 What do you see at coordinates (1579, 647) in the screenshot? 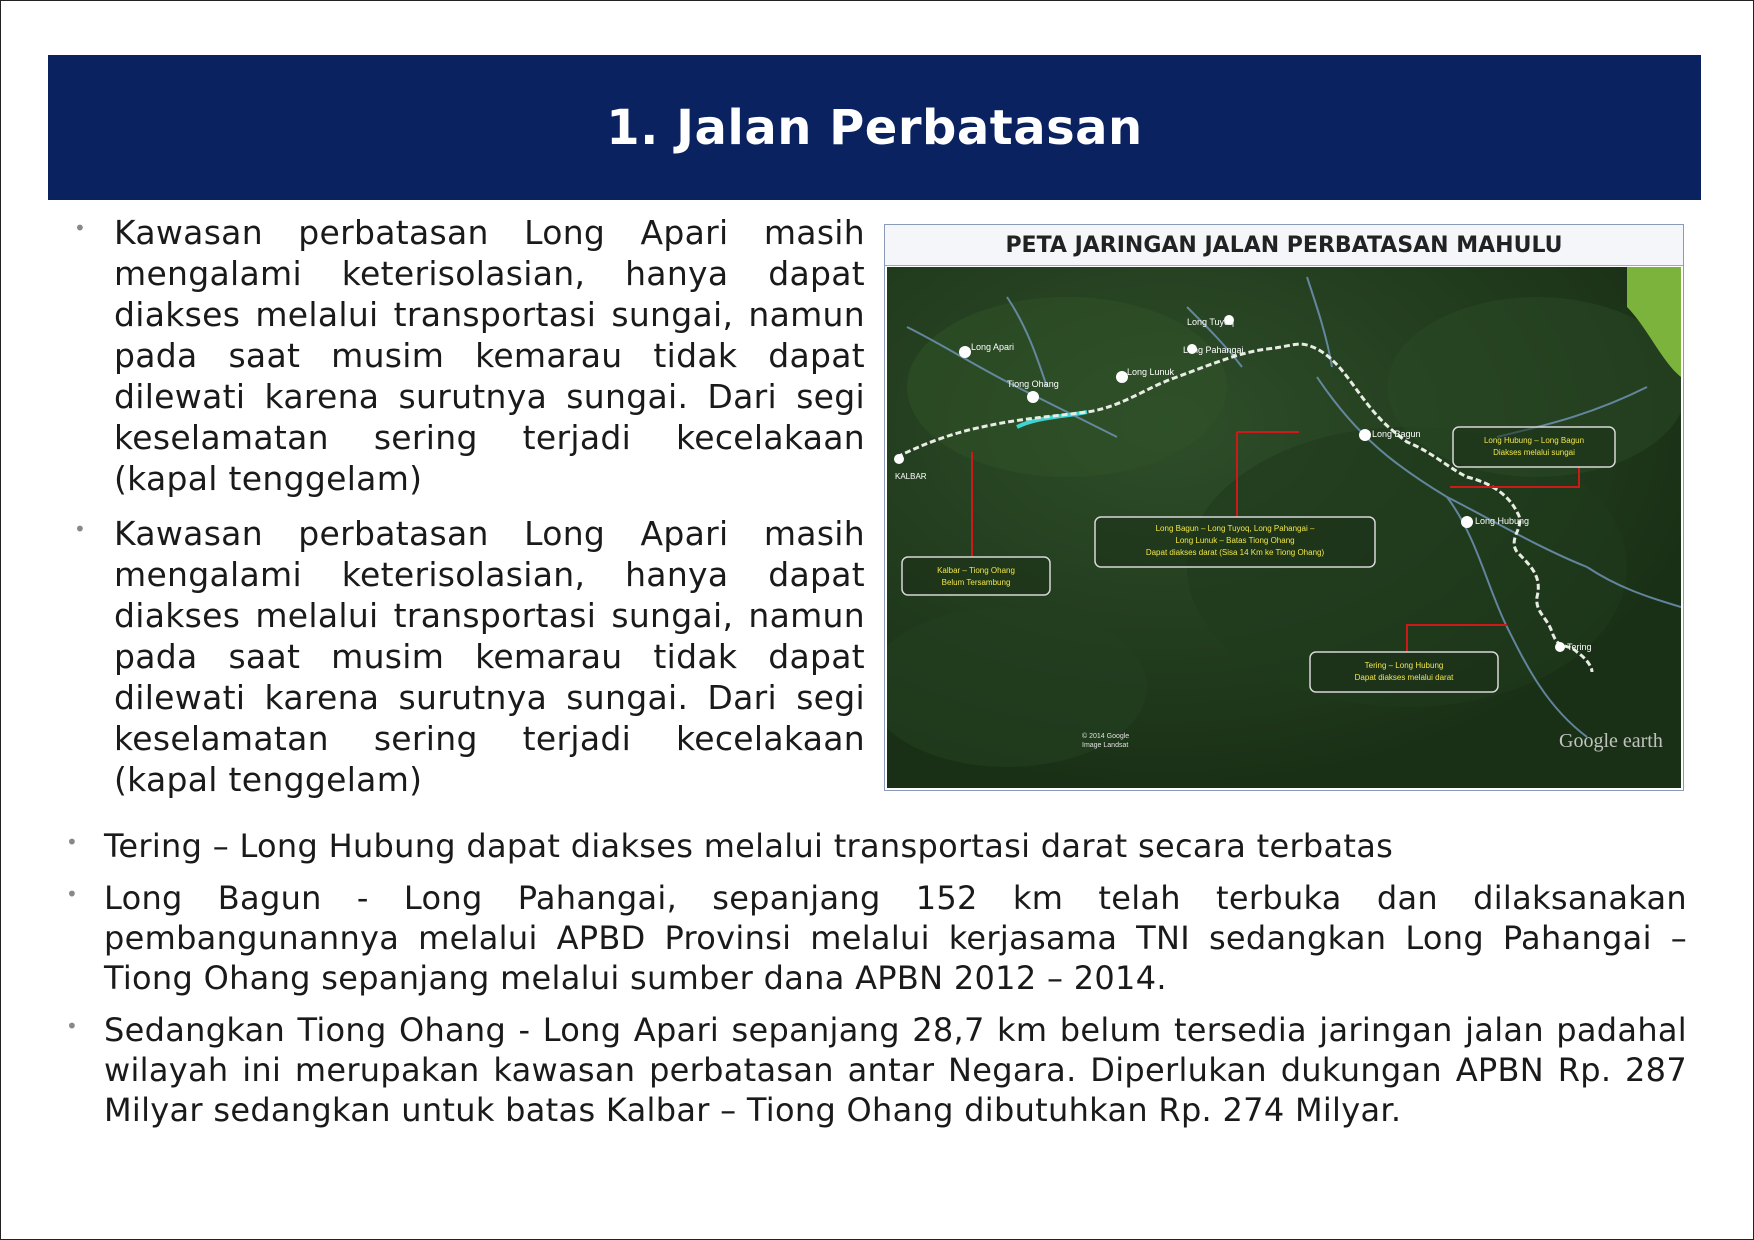
I see `label-tering: Tering` at bounding box center [1579, 647].